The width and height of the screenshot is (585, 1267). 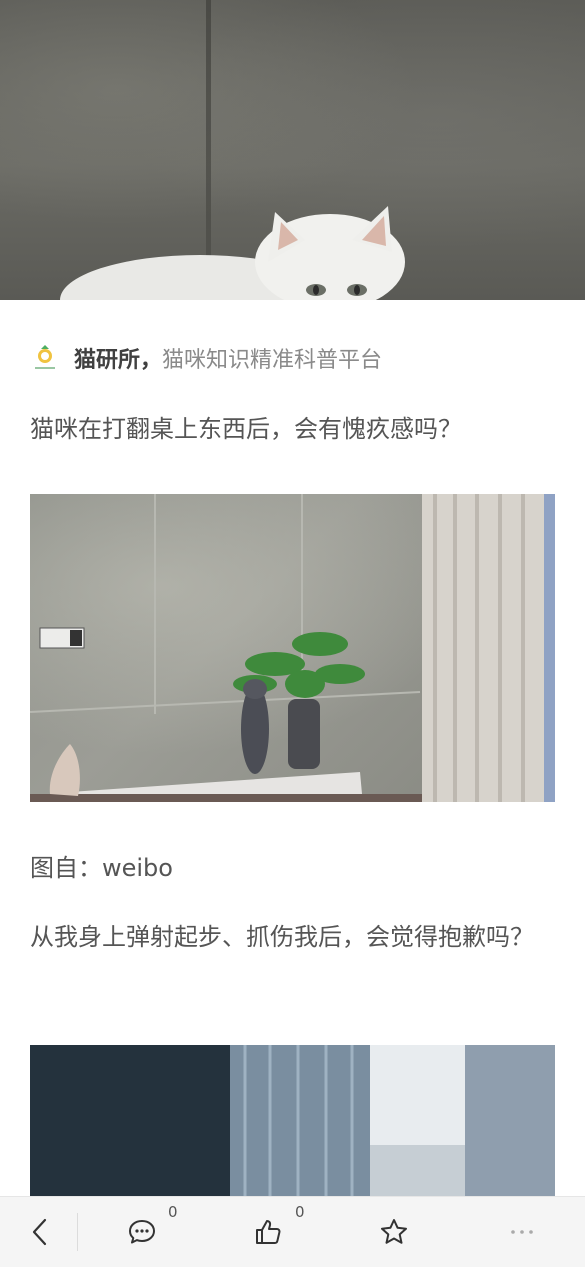 What do you see at coordinates (292, 1125) in the screenshot?
I see `article-image` at bounding box center [292, 1125].